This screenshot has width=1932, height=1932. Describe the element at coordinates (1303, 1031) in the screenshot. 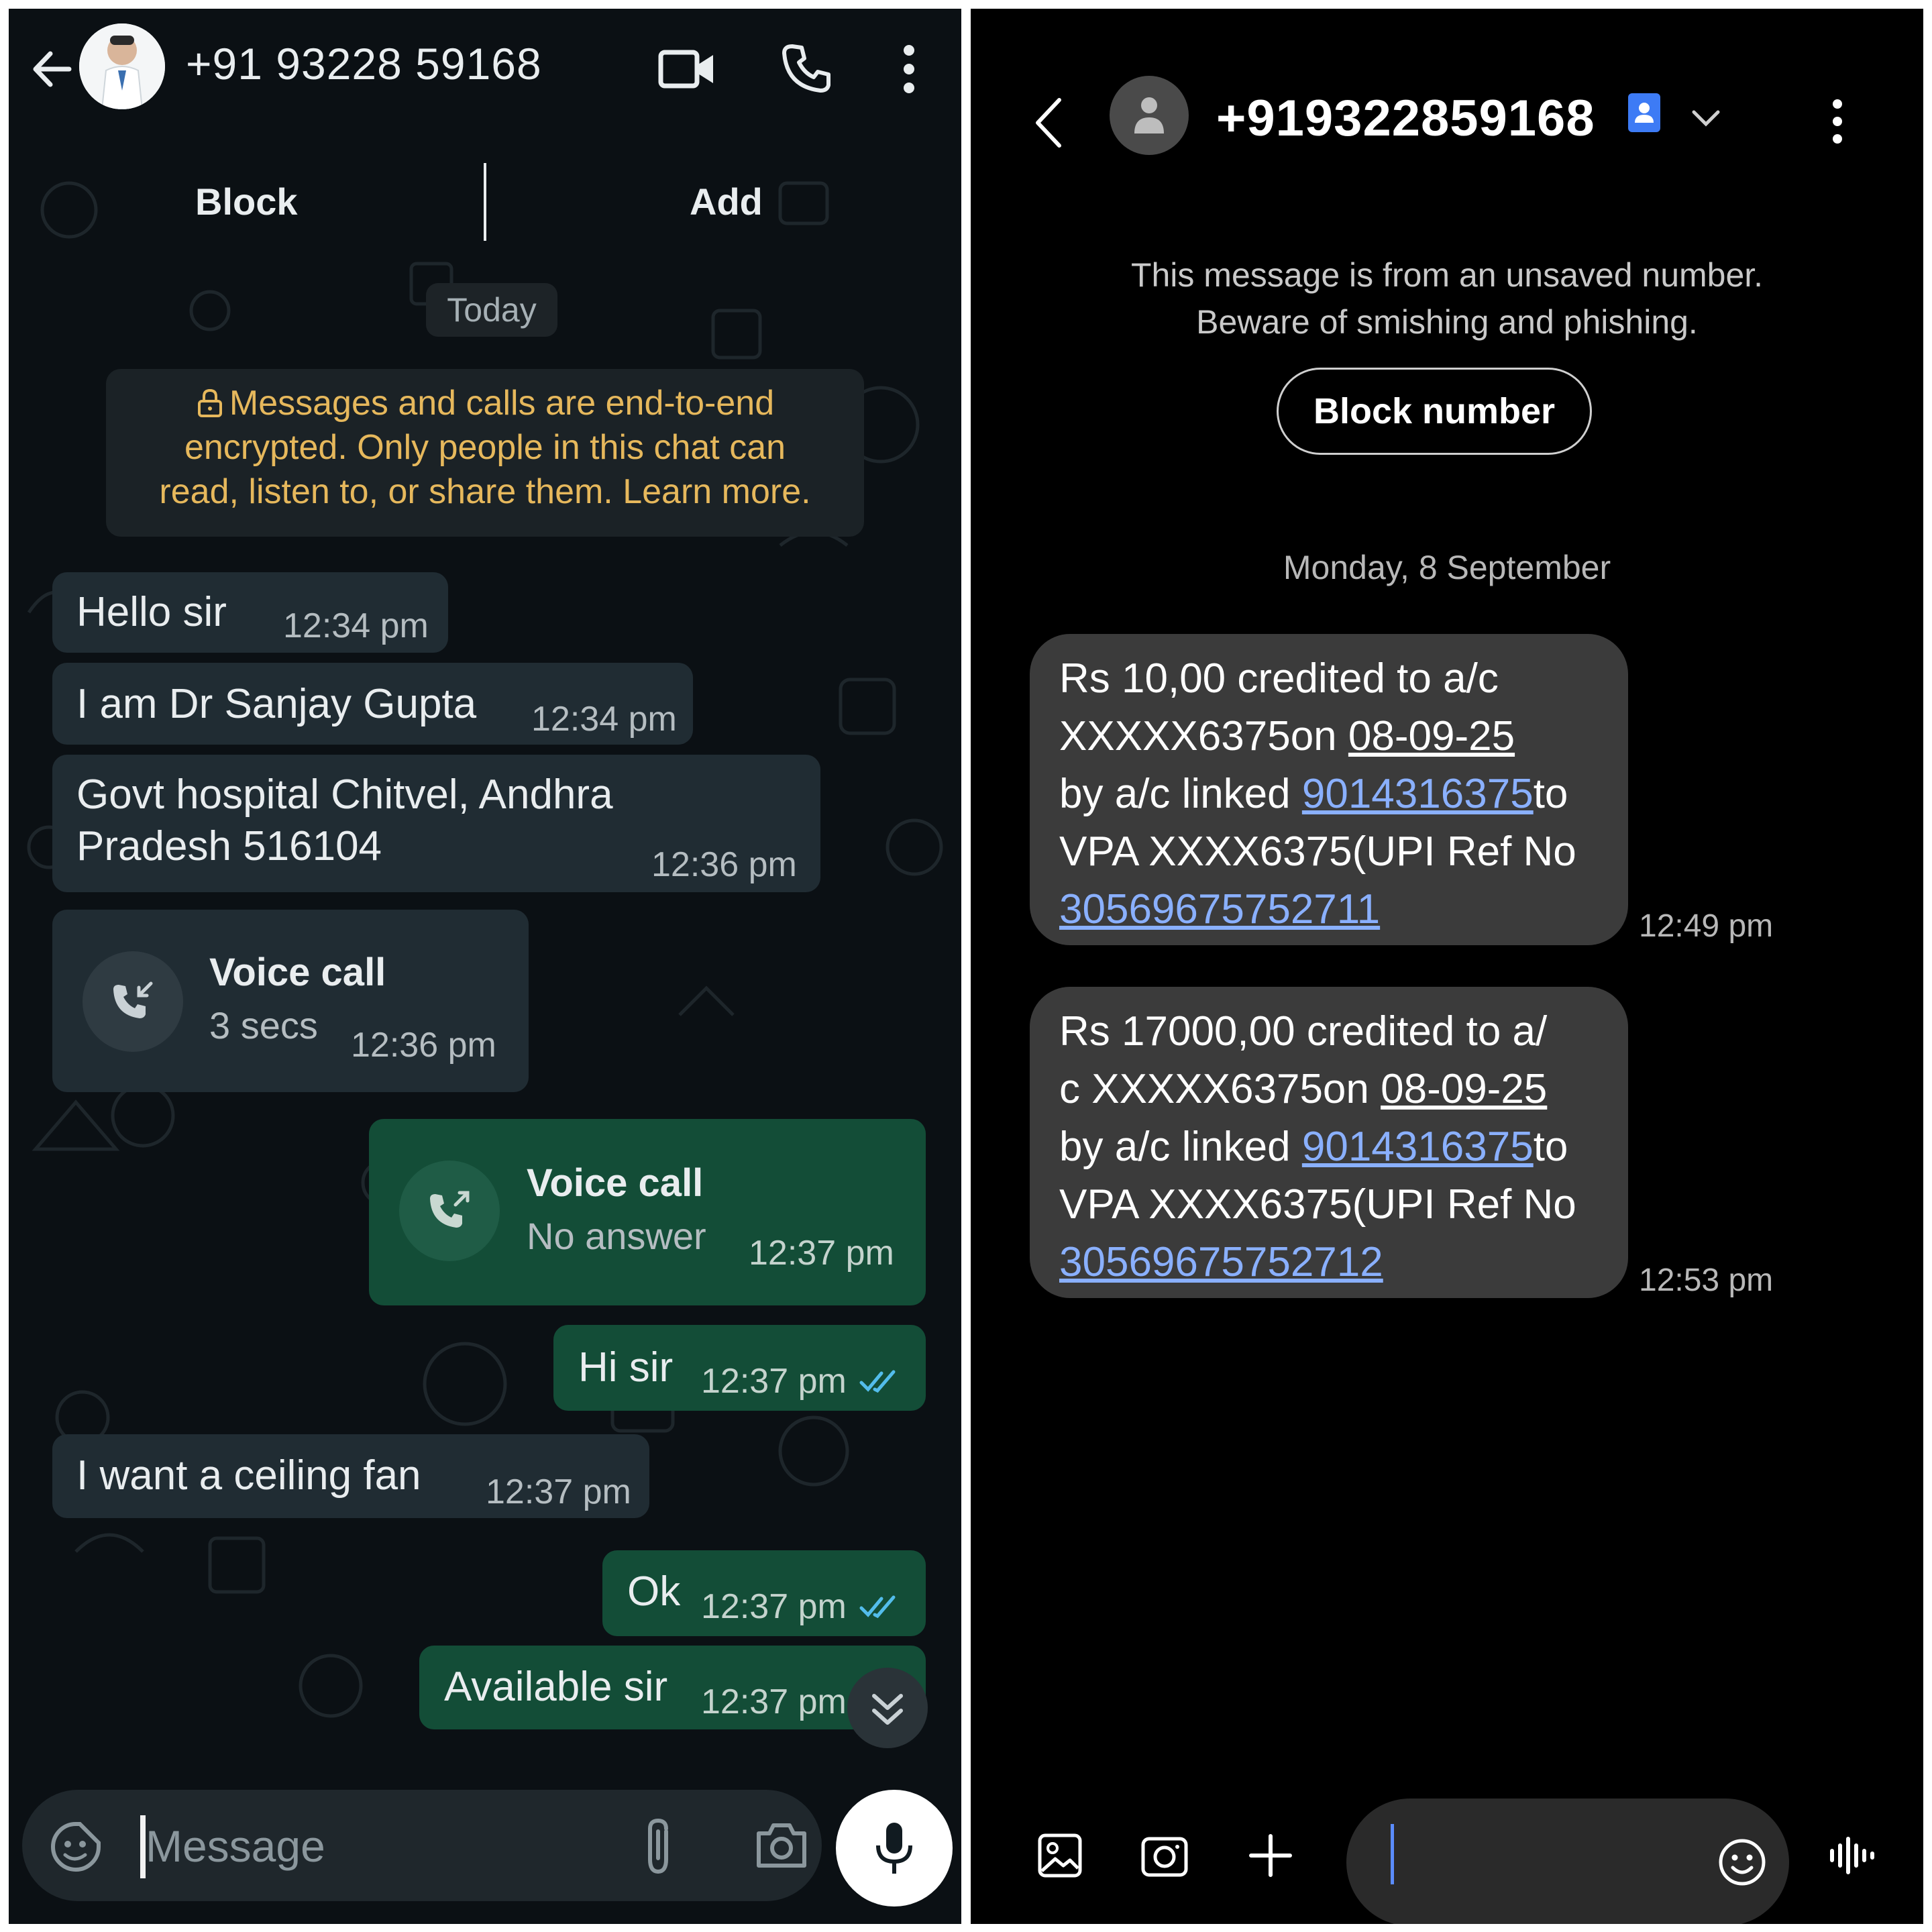

I see `sms-line-1: Rs 17000,00 credited to a/` at that location.